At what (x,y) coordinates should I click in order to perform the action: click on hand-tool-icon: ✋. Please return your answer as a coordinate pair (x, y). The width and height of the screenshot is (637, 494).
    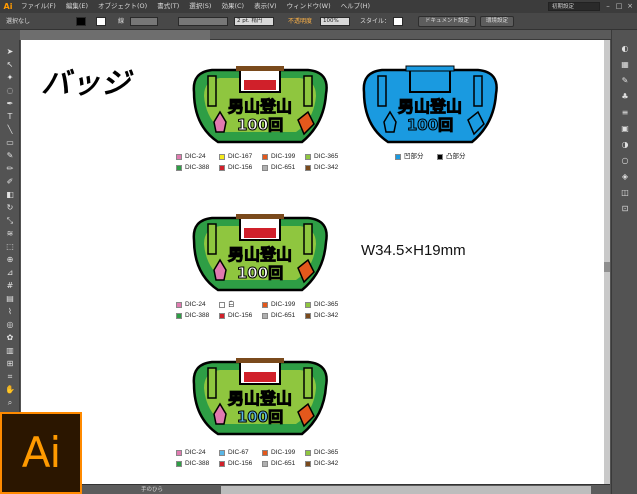
    Looking at the image, I should click on (10, 390).